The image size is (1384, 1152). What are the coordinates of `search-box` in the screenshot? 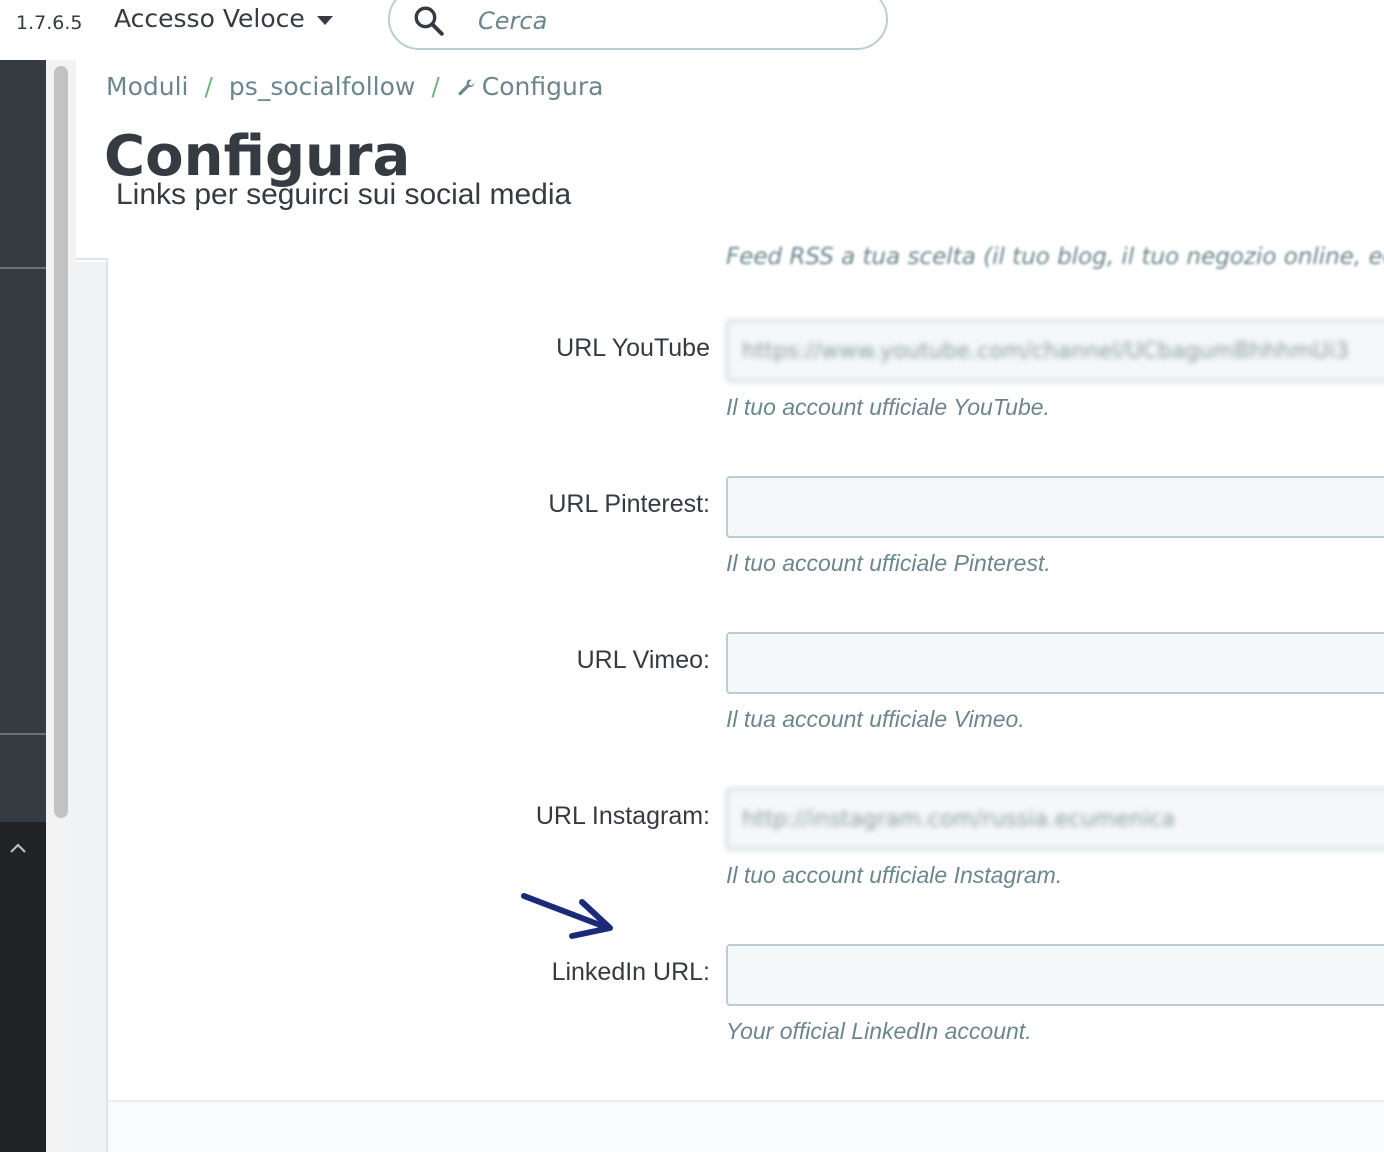 It's located at (638, 25).